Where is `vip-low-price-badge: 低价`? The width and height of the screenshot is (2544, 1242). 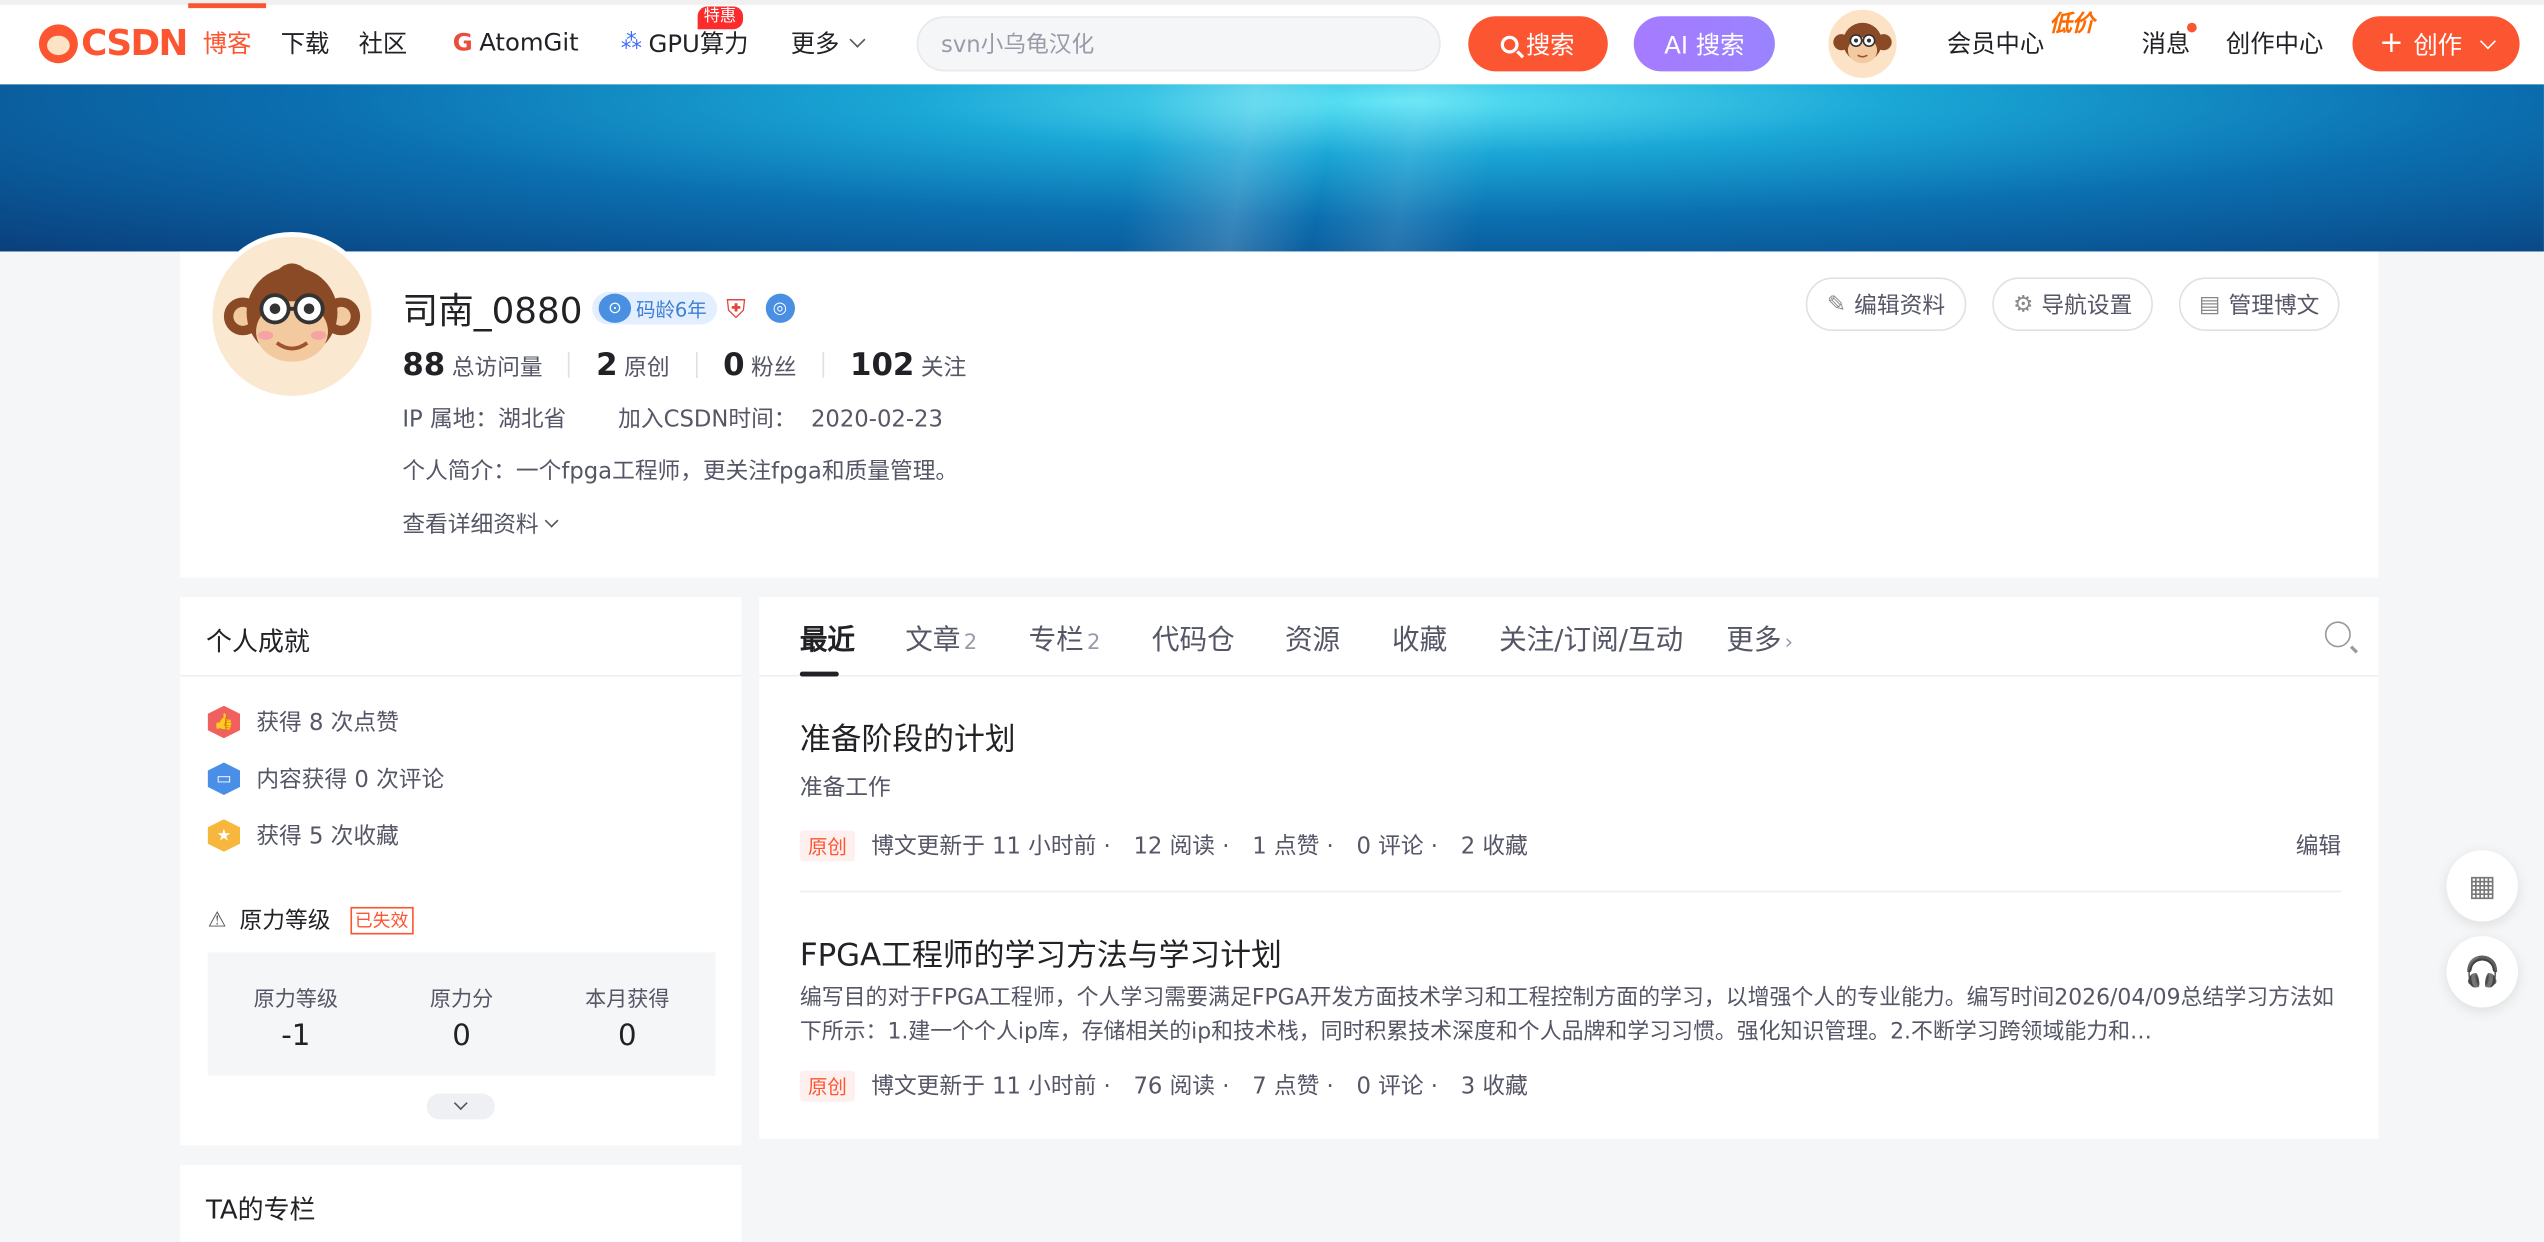 vip-low-price-badge: 低价 is located at coordinates (2072, 24).